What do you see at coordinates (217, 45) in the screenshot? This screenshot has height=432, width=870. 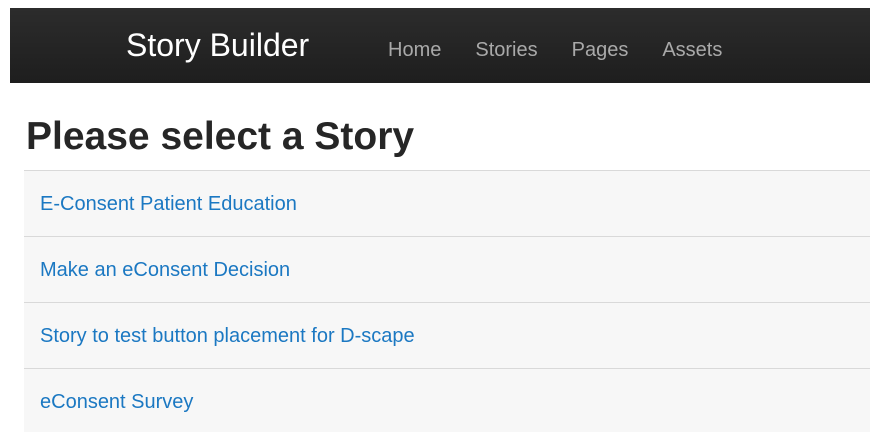 I see `brand-link: Story Builder` at bounding box center [217, 45].